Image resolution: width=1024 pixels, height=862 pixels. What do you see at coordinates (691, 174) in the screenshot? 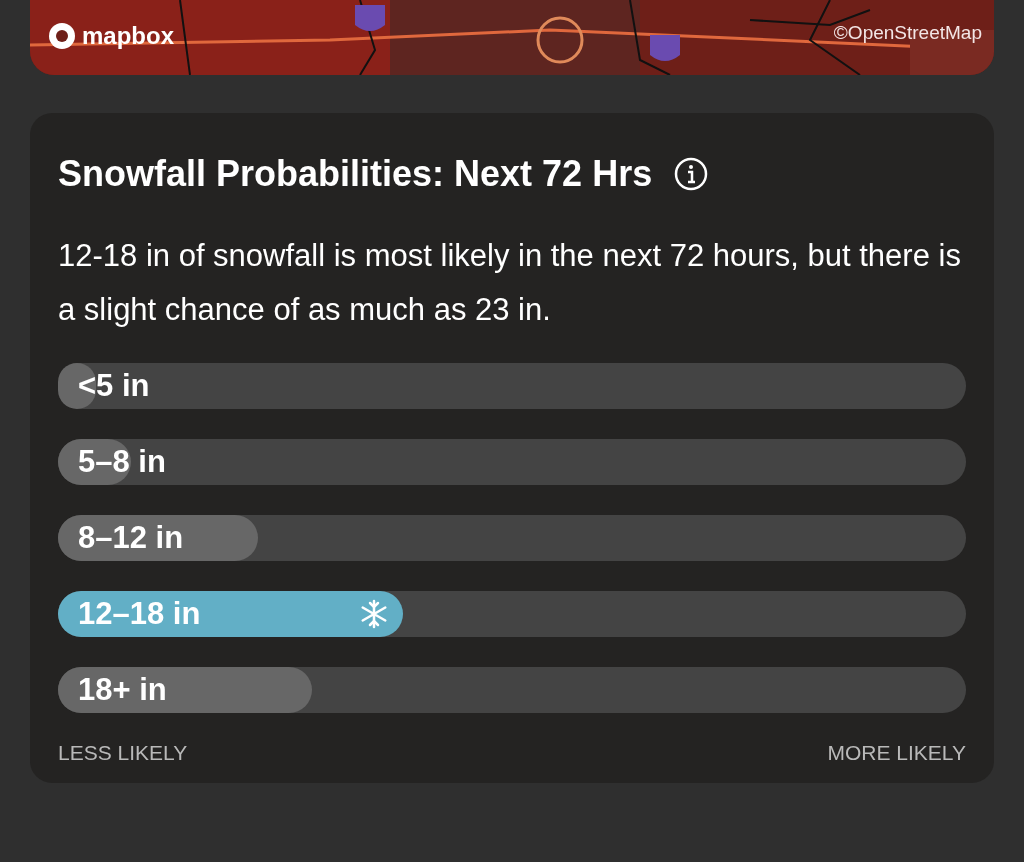
I see `info-icon` at bounding box center [691, 174].